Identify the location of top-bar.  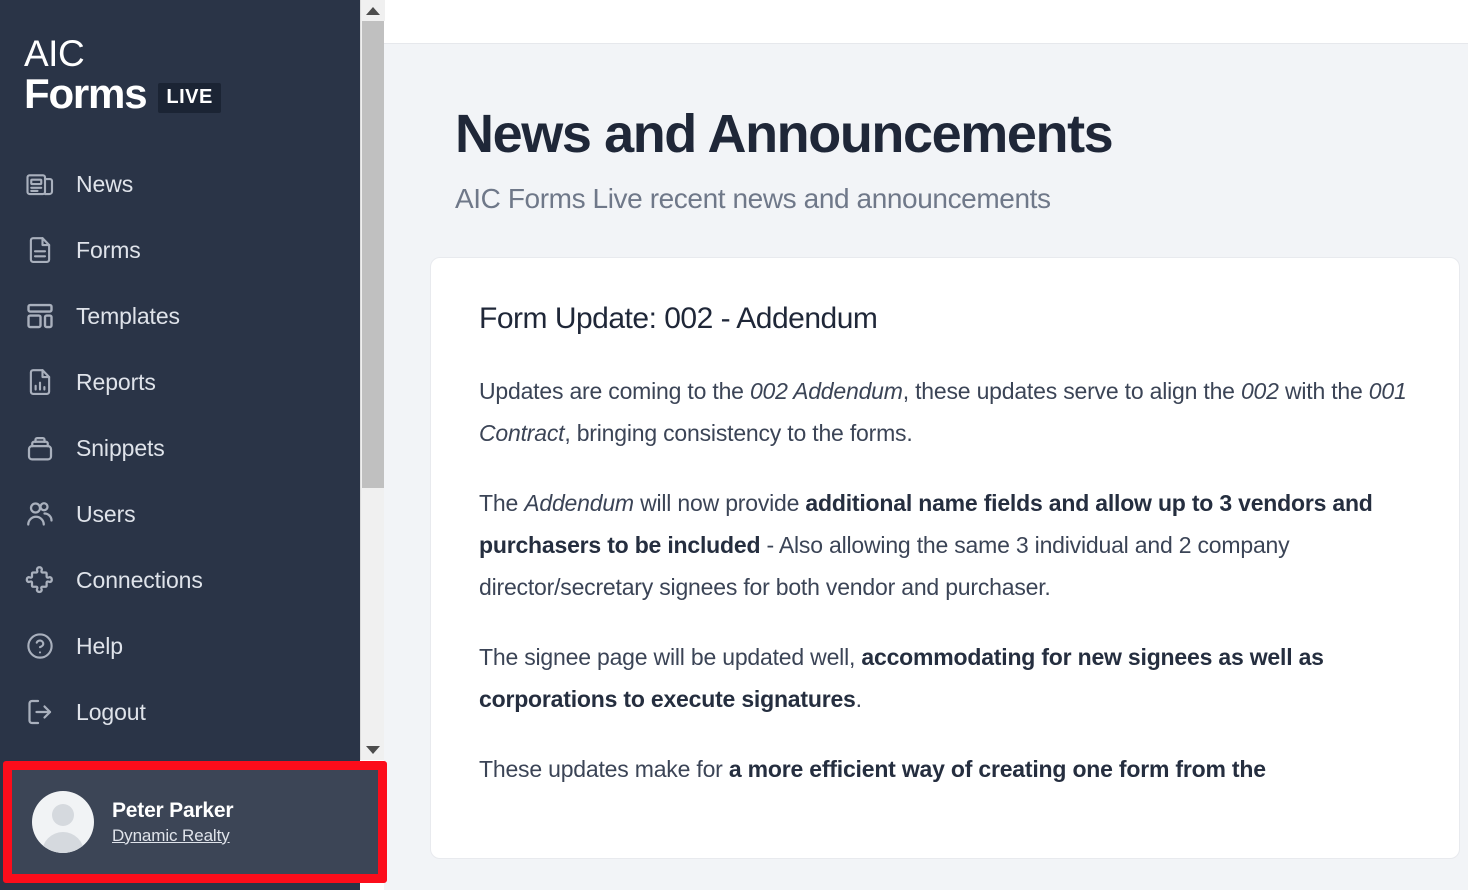
(926, 22).